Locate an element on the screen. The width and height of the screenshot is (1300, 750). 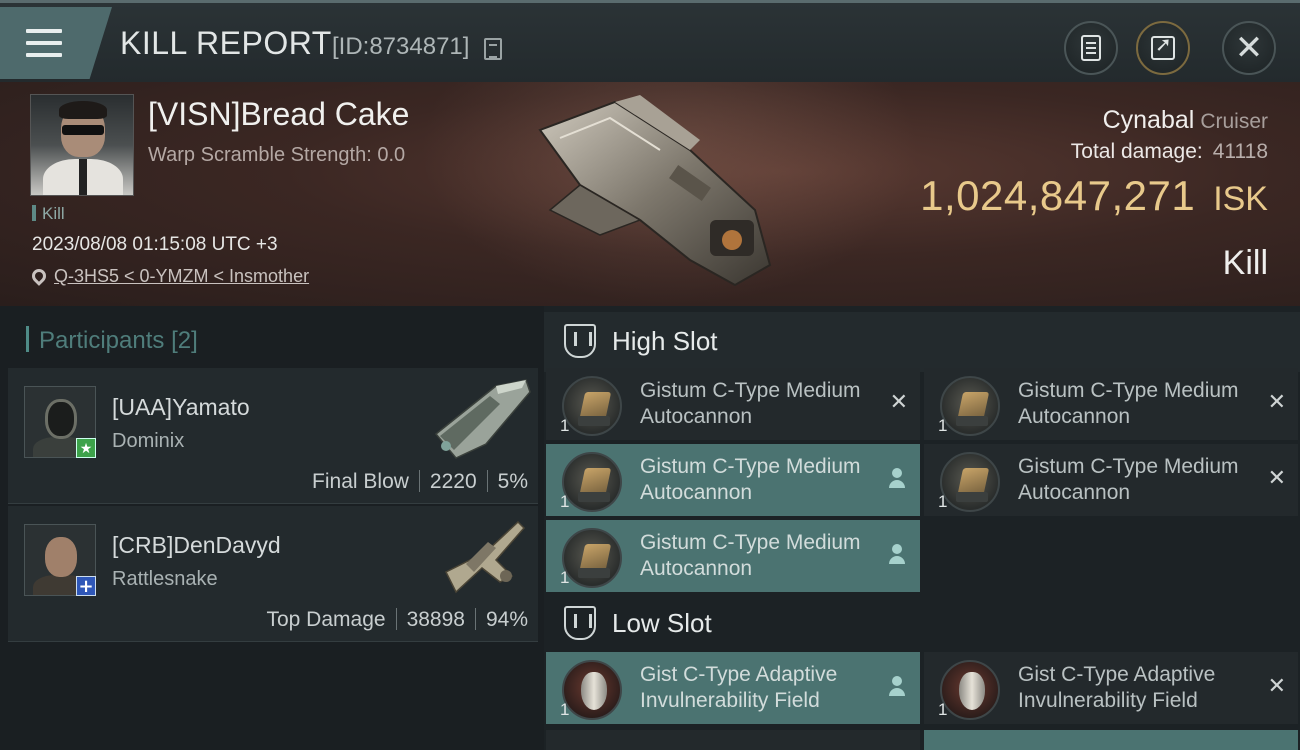
low-slot-header: Low Slot is located at coordinates (922, 622).